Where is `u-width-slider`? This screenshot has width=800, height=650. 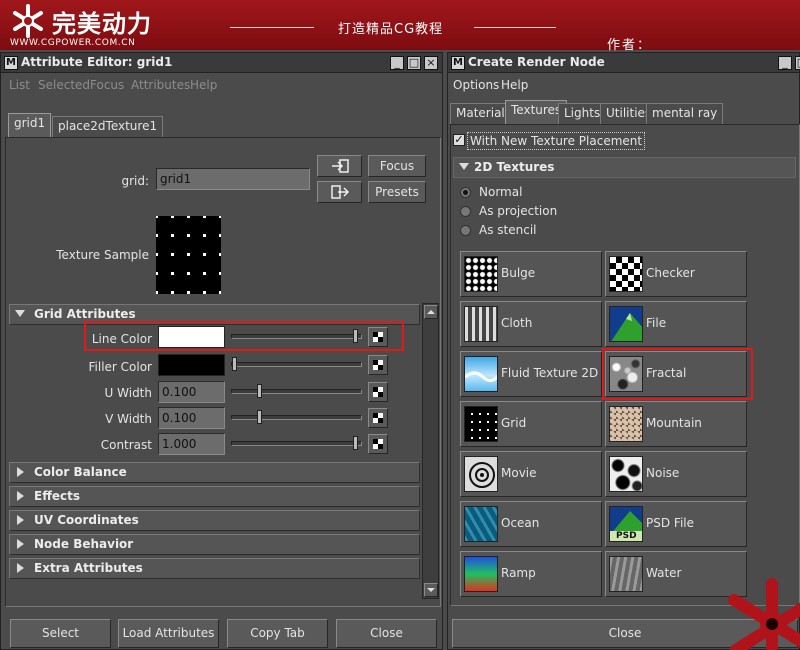
u-width-slider is located at coordinates (296, 391).